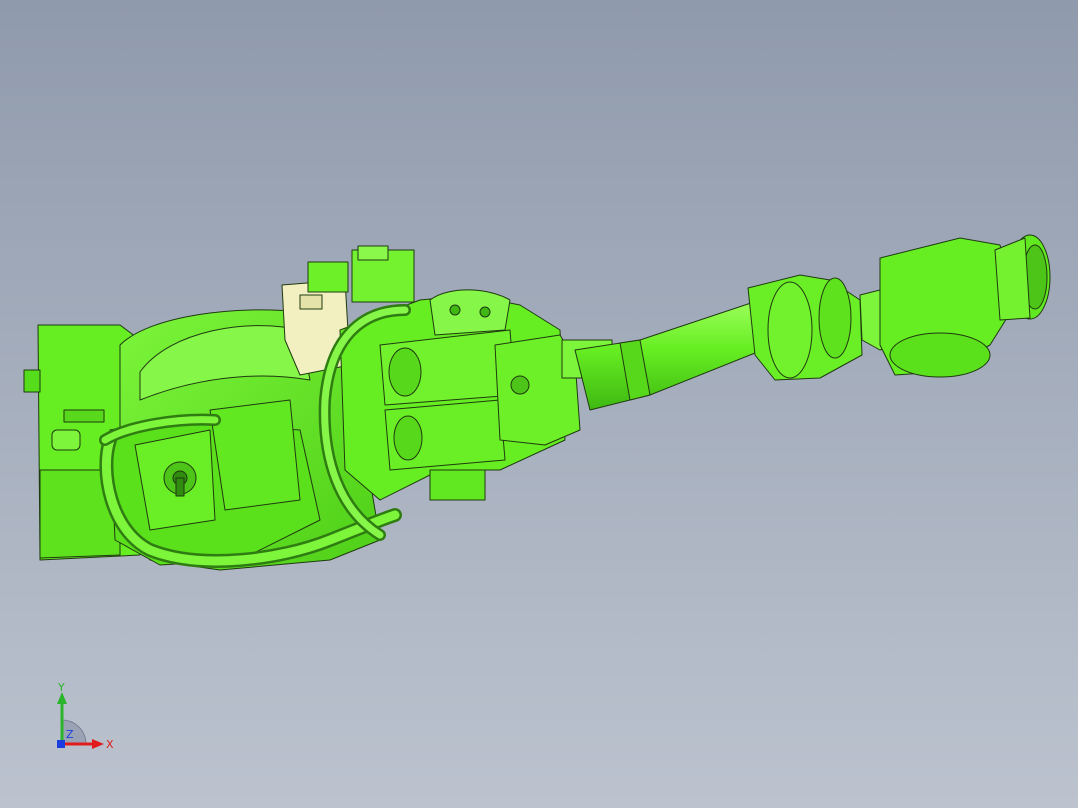 This screenshot has height=808, width=1078. Describe the element at coordinates (32, 381) in the screenshot. I see `base-side-panel` at that location.